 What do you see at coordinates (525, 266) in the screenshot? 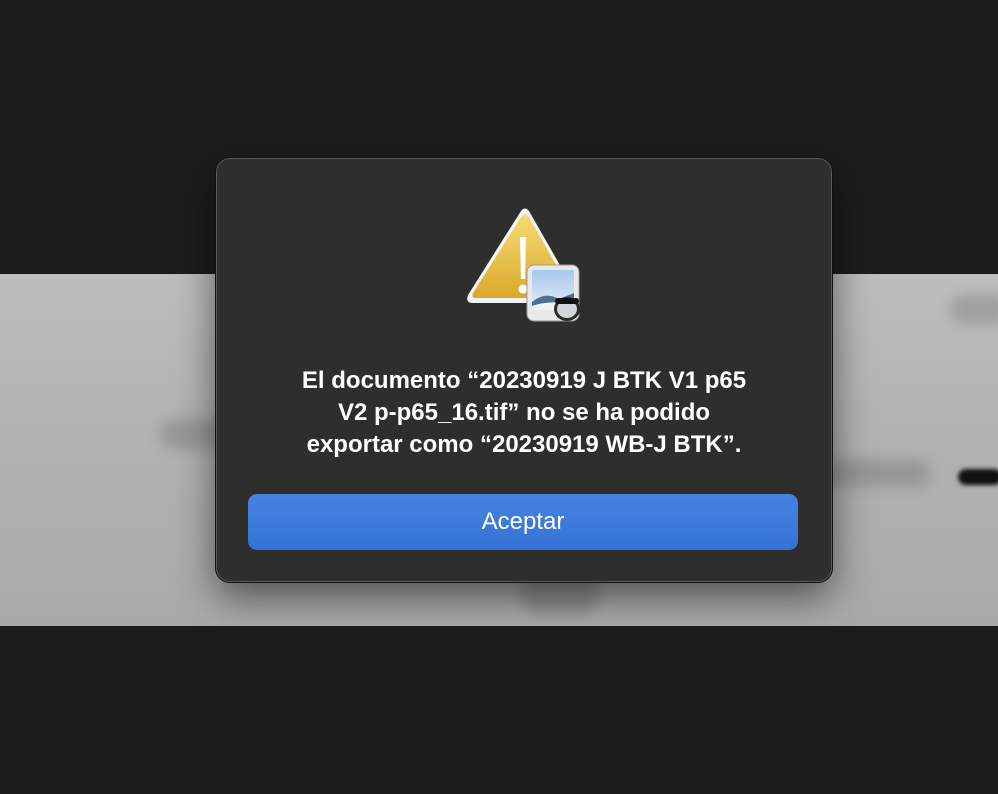
I see `warning-triangle-icon` at bounding box center [525, 266].